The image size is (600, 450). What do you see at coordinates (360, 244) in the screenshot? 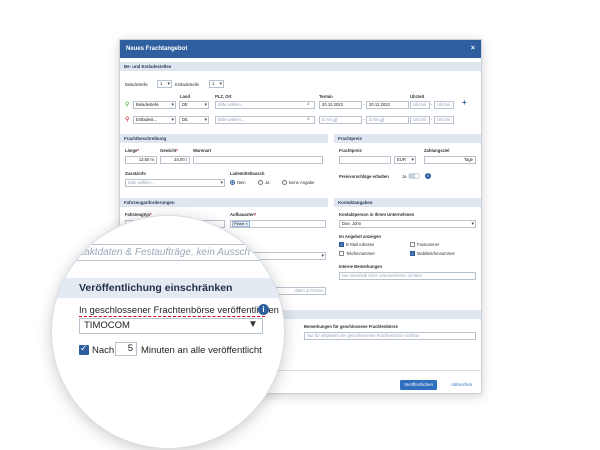
I see `email-label: E-Mail Adresse` at bounding box center [360, 244].